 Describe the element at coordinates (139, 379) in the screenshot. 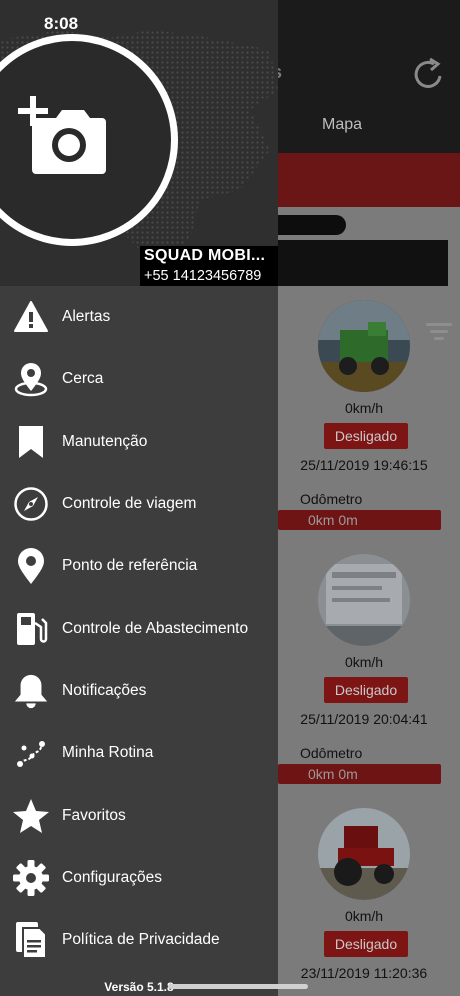

I see `menu-item-cerca: Cerca` at that location.